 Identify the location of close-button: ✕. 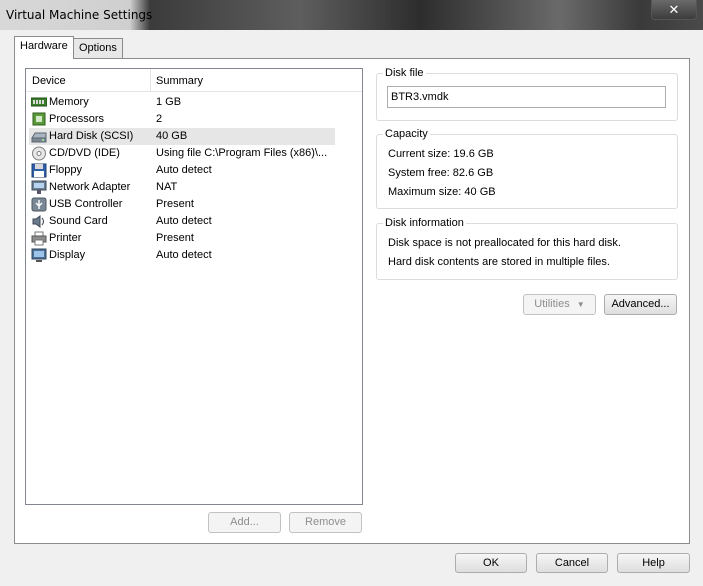
(674, 10).